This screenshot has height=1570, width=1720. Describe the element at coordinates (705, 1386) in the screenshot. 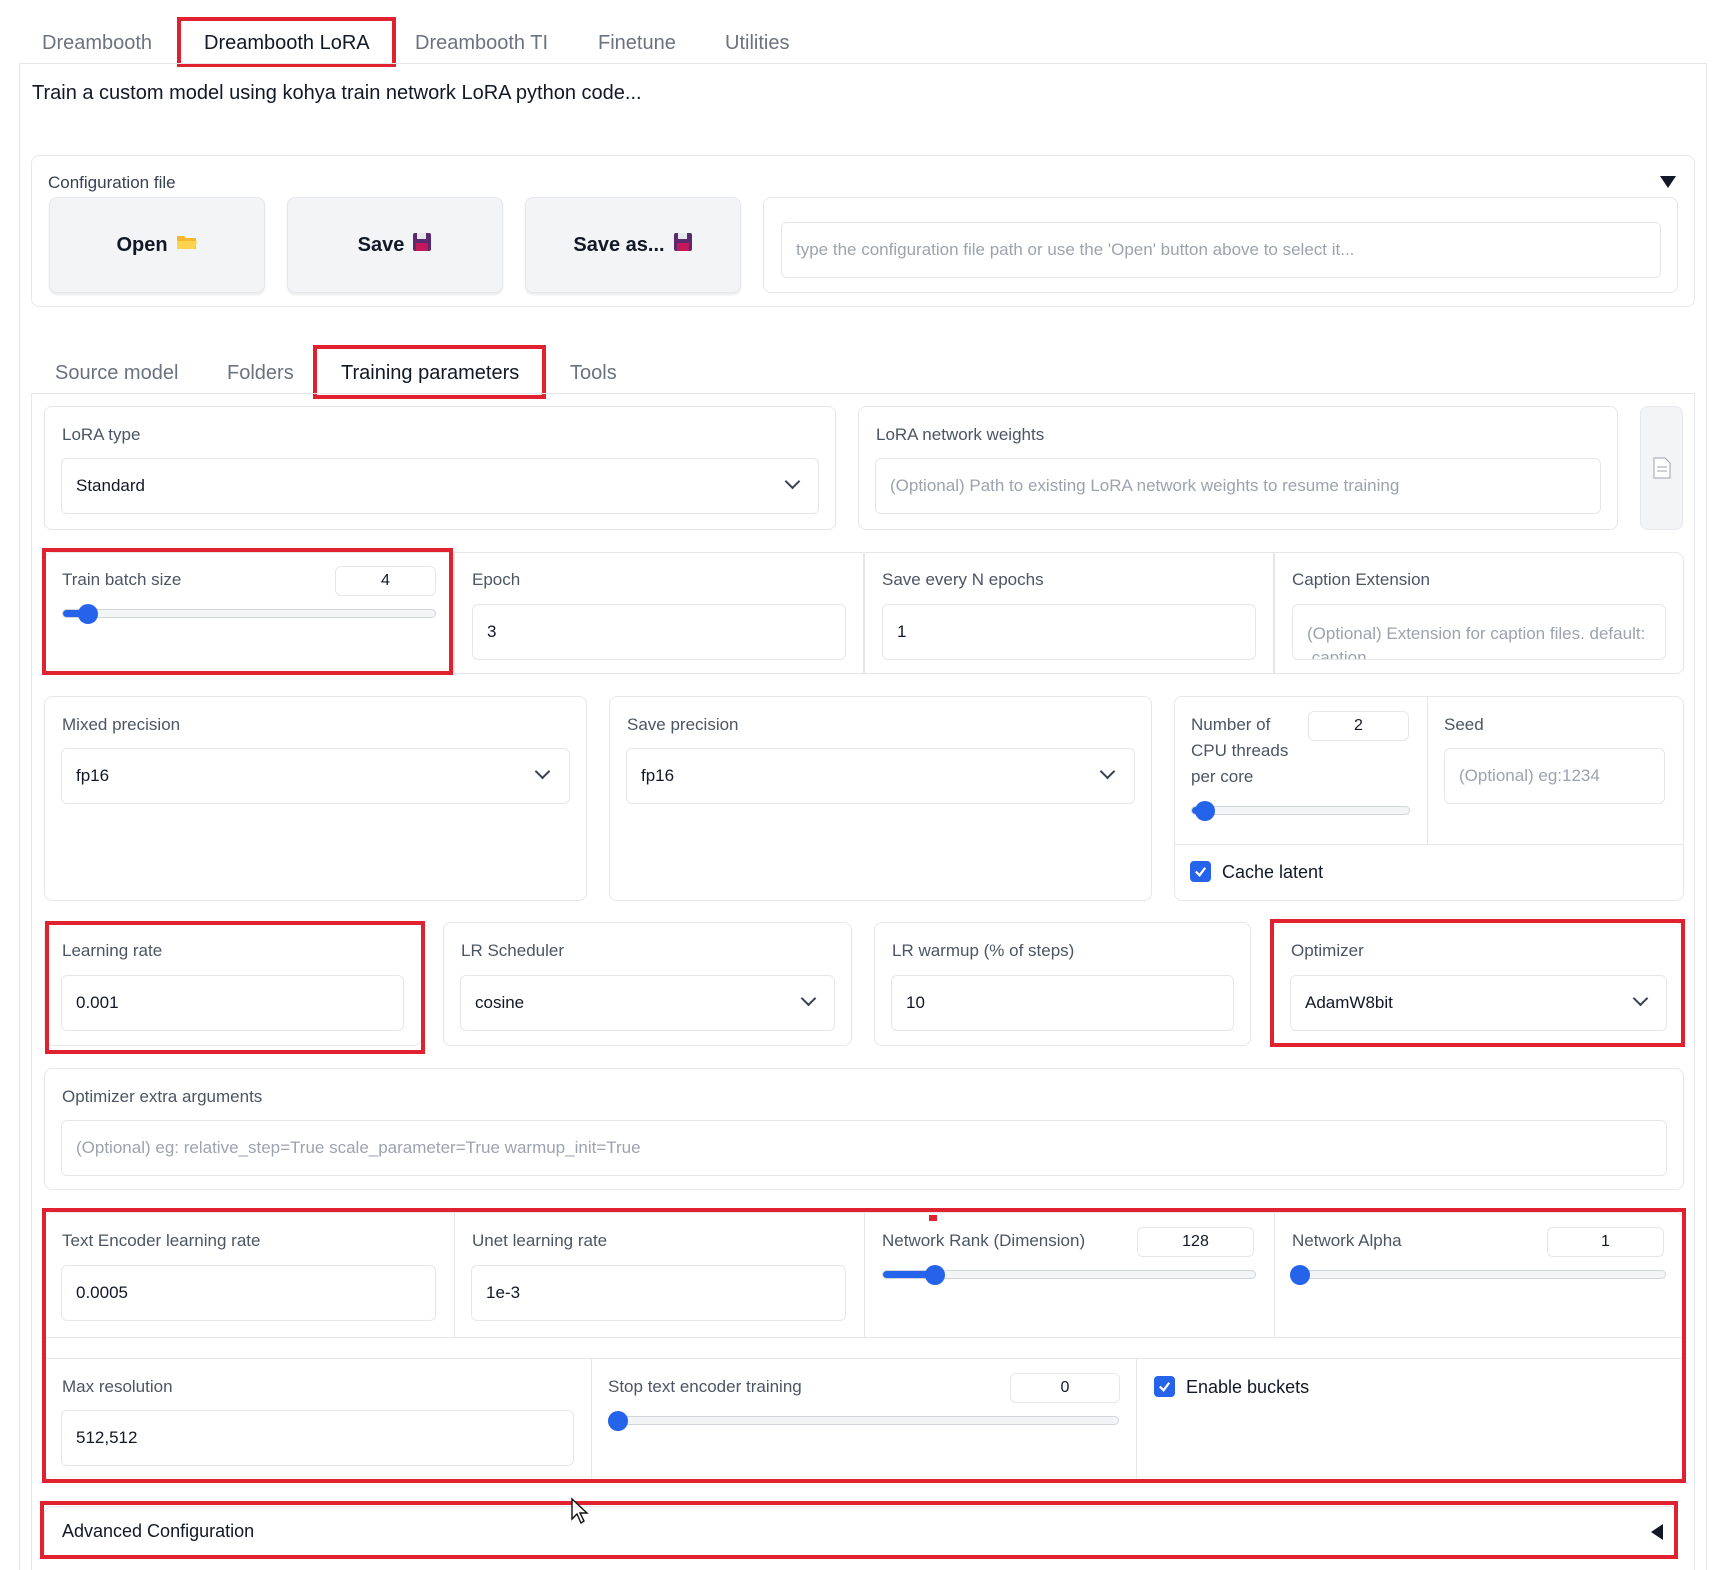

I see `stop-text-encoder-label: Stop text encoder training` at that location.